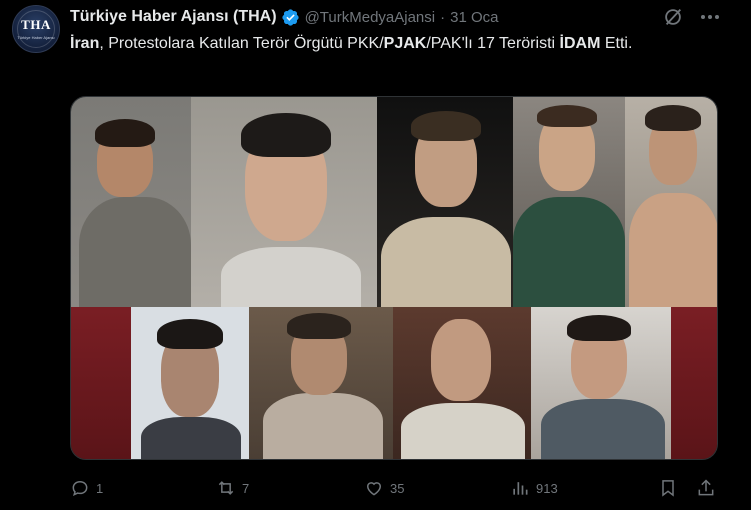 This screenshot has width=751, height=510. I want to click on more-options-icon, so click(710, 17).